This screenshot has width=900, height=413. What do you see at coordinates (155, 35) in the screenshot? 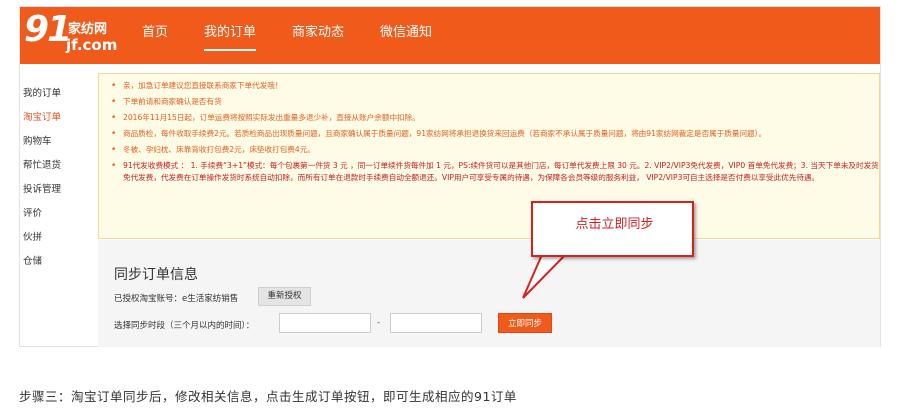
I see `nav-home: 首页` at bounding box center [155, 35].